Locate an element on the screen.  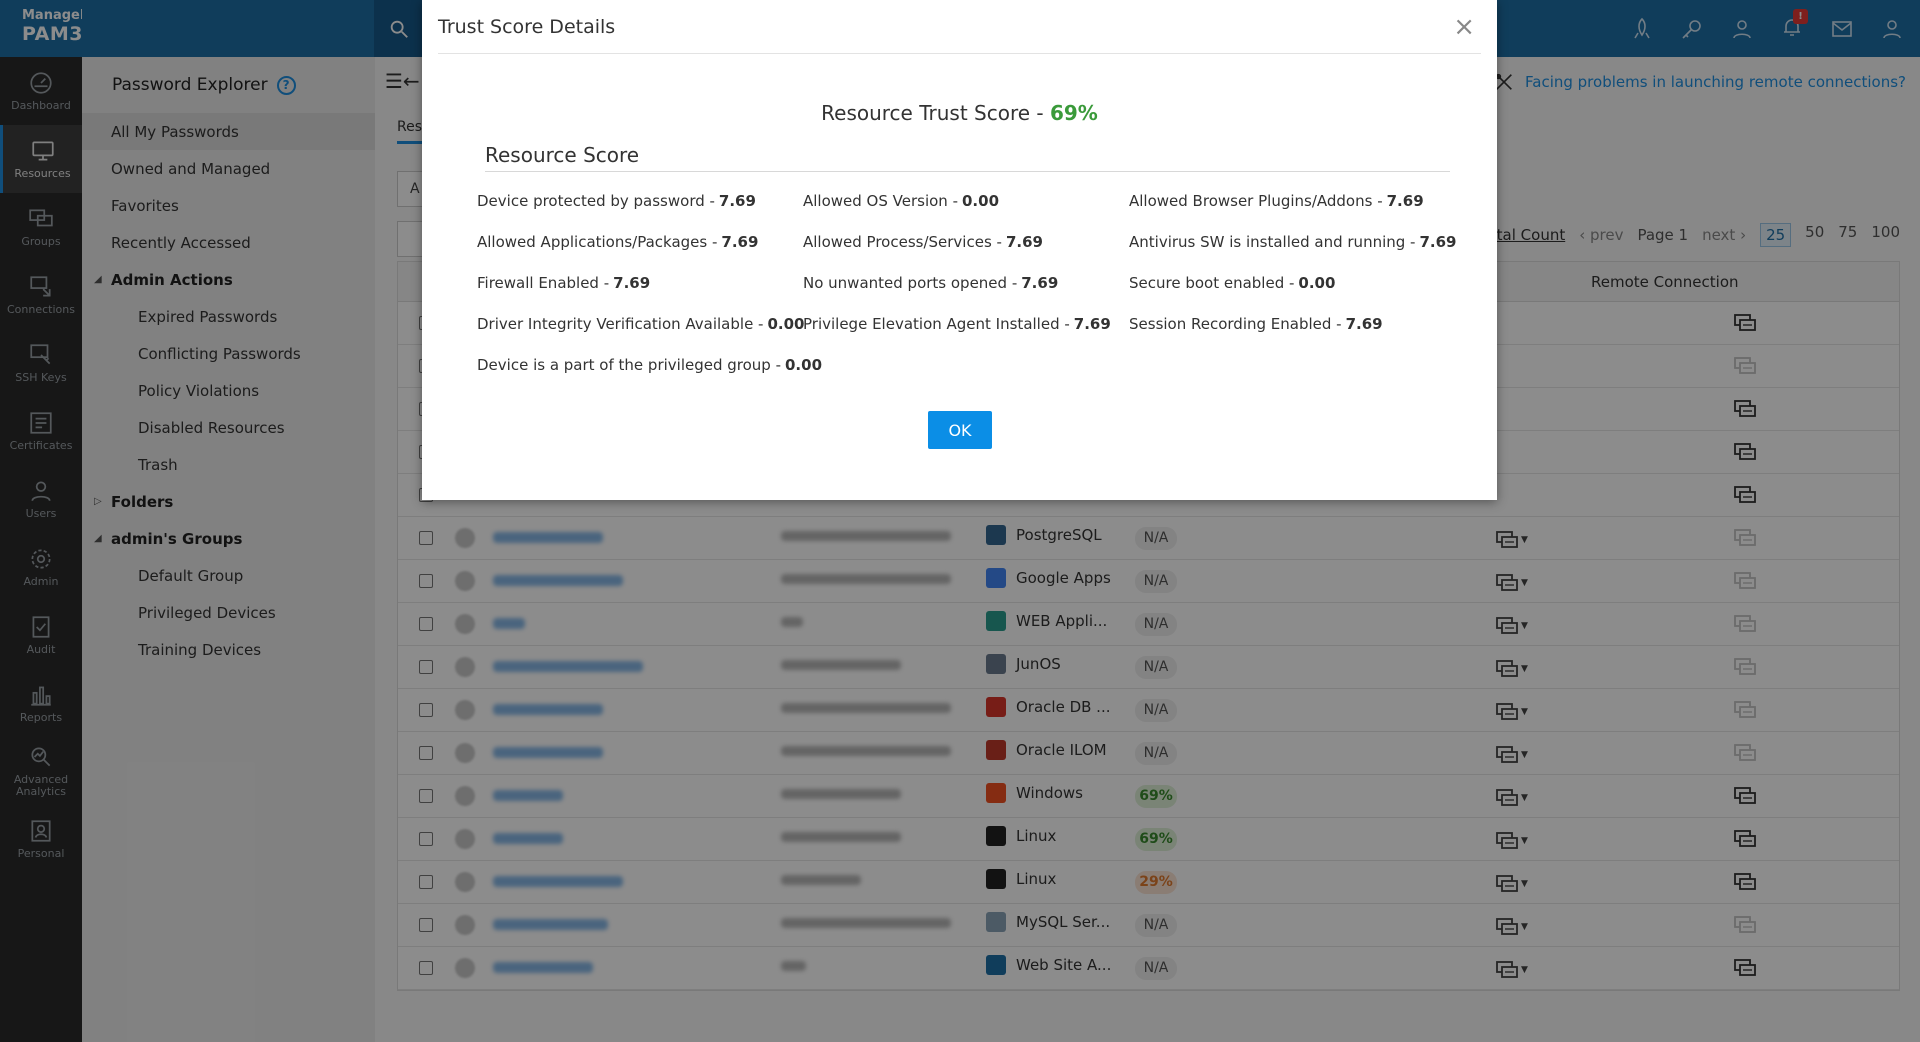
close-icon: × is located at coordinates (1464, 27).